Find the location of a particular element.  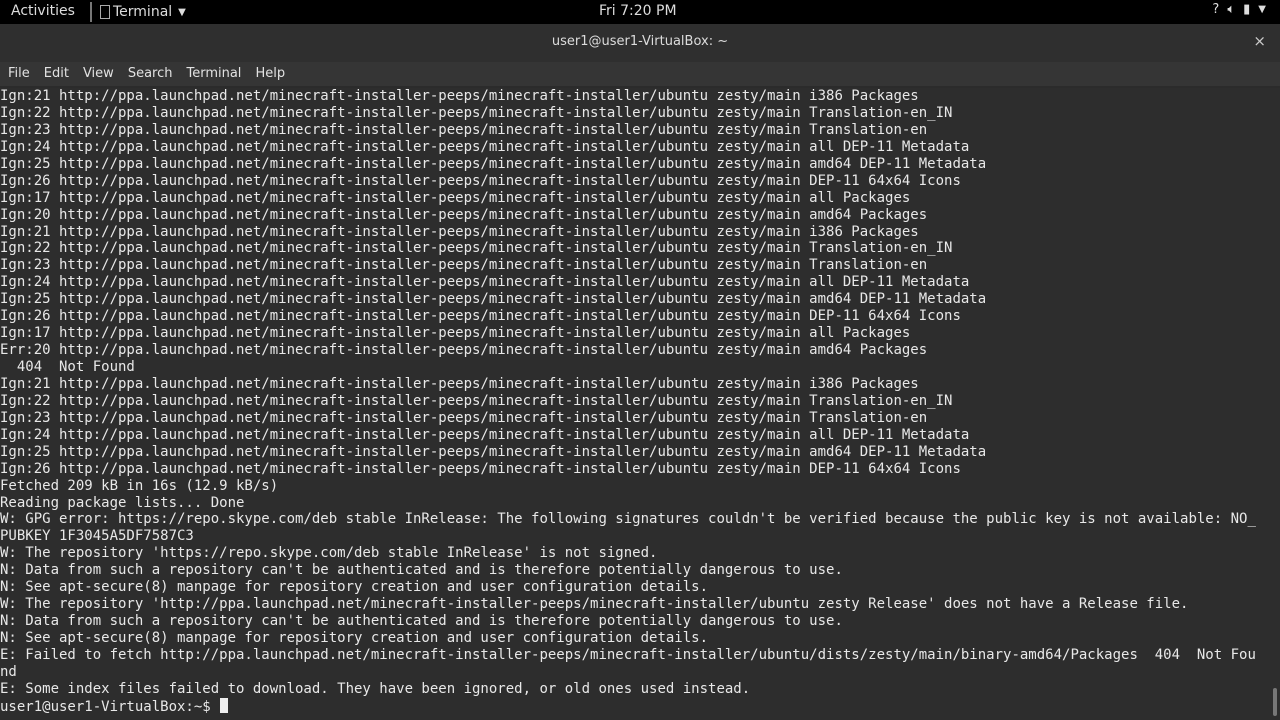

terminal-line: Fetched 209 kB in 16s (12.9 kB/s) is located at coordinates (139, 485).